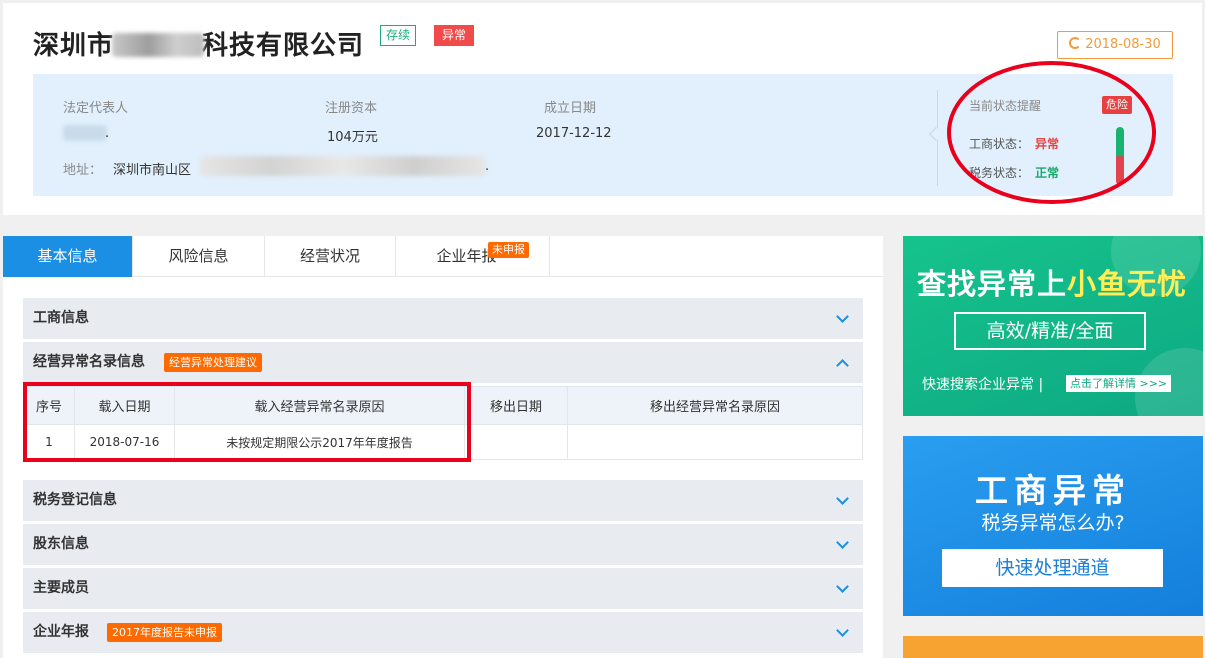  Describe the element at coordinates (1119, 383) in the screenshot. I see `ad-more-link: 点击了解详情 >>>` at that location.